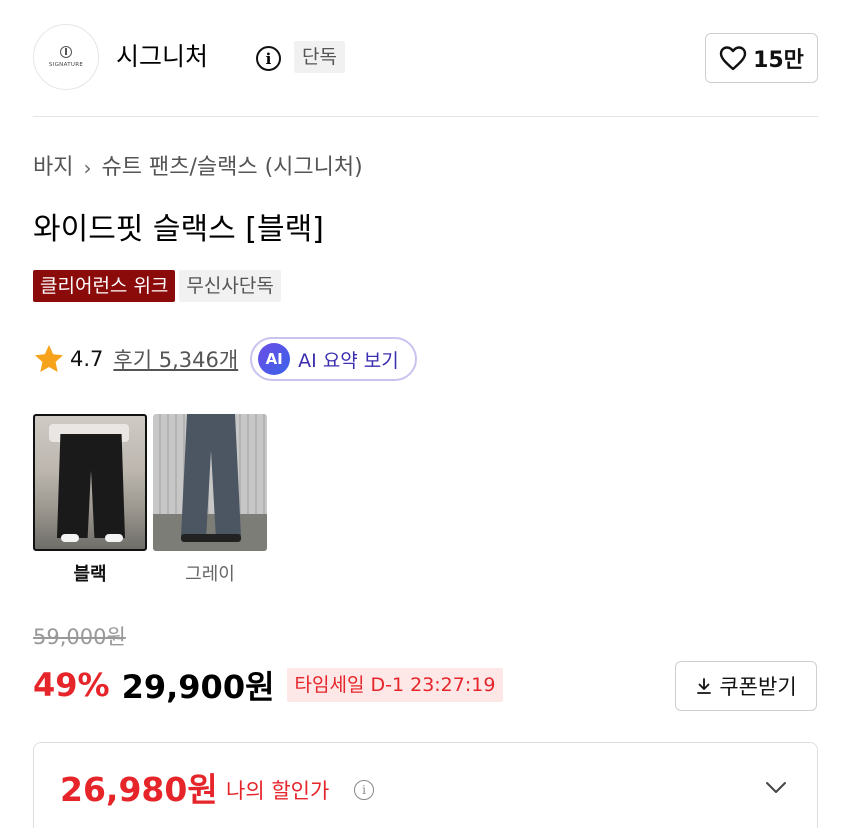  What do you see at coordinates (425, 116) in the screenshot?
I see `header-divider` at bounding box center [425, 116].